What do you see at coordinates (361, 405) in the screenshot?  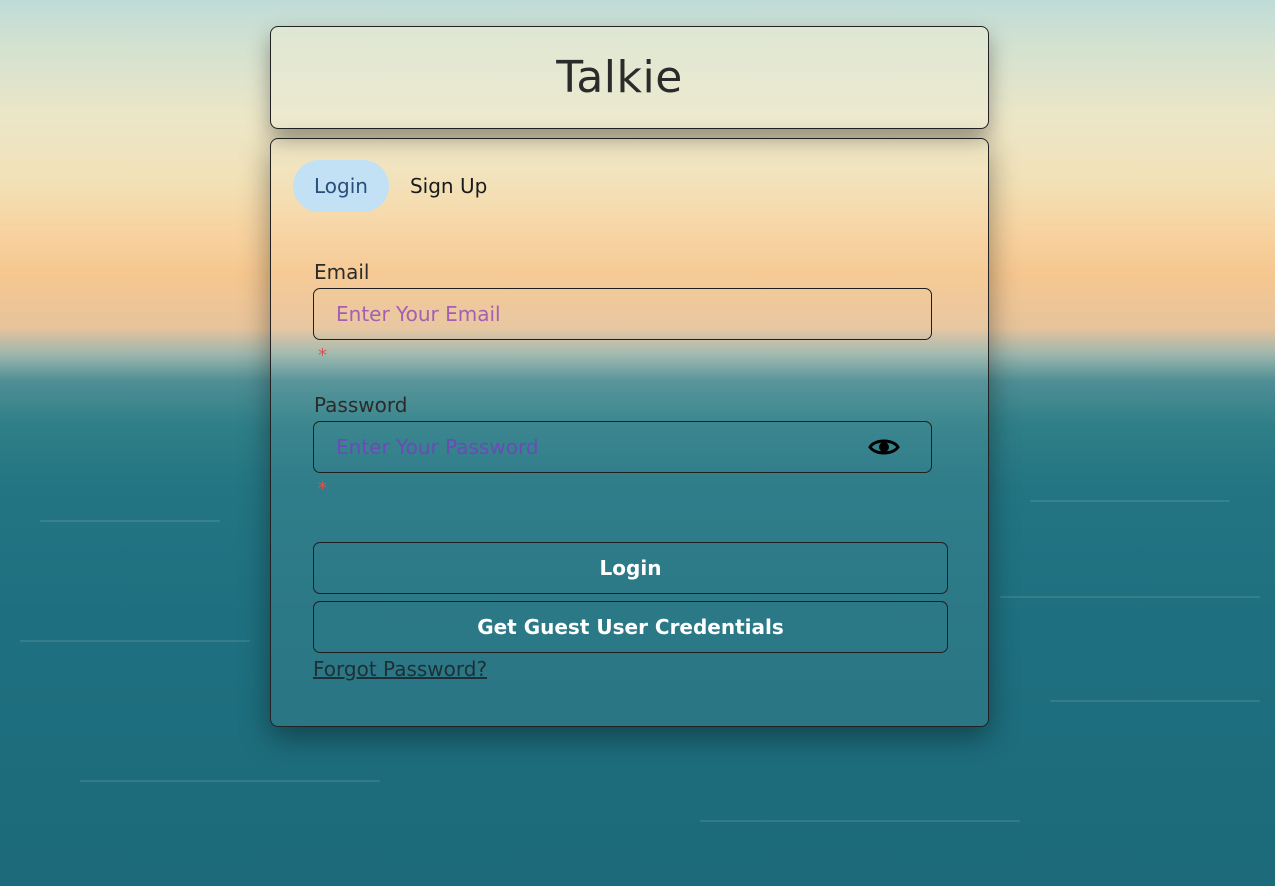 I see `password-label: Password` at bounding box center [361, 405].